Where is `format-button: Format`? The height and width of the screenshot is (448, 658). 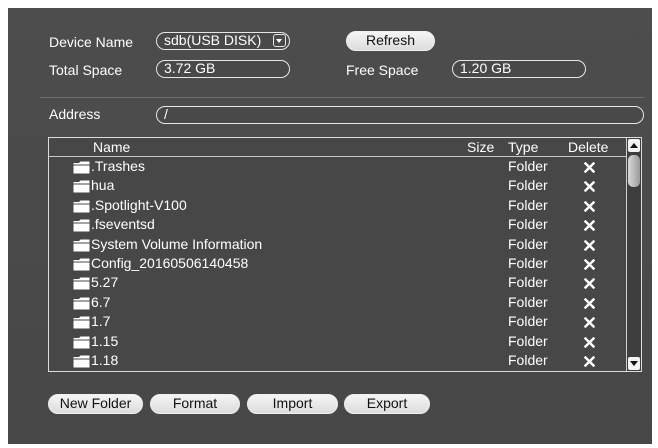
format-button: Format is located at coordinates (195, 404).